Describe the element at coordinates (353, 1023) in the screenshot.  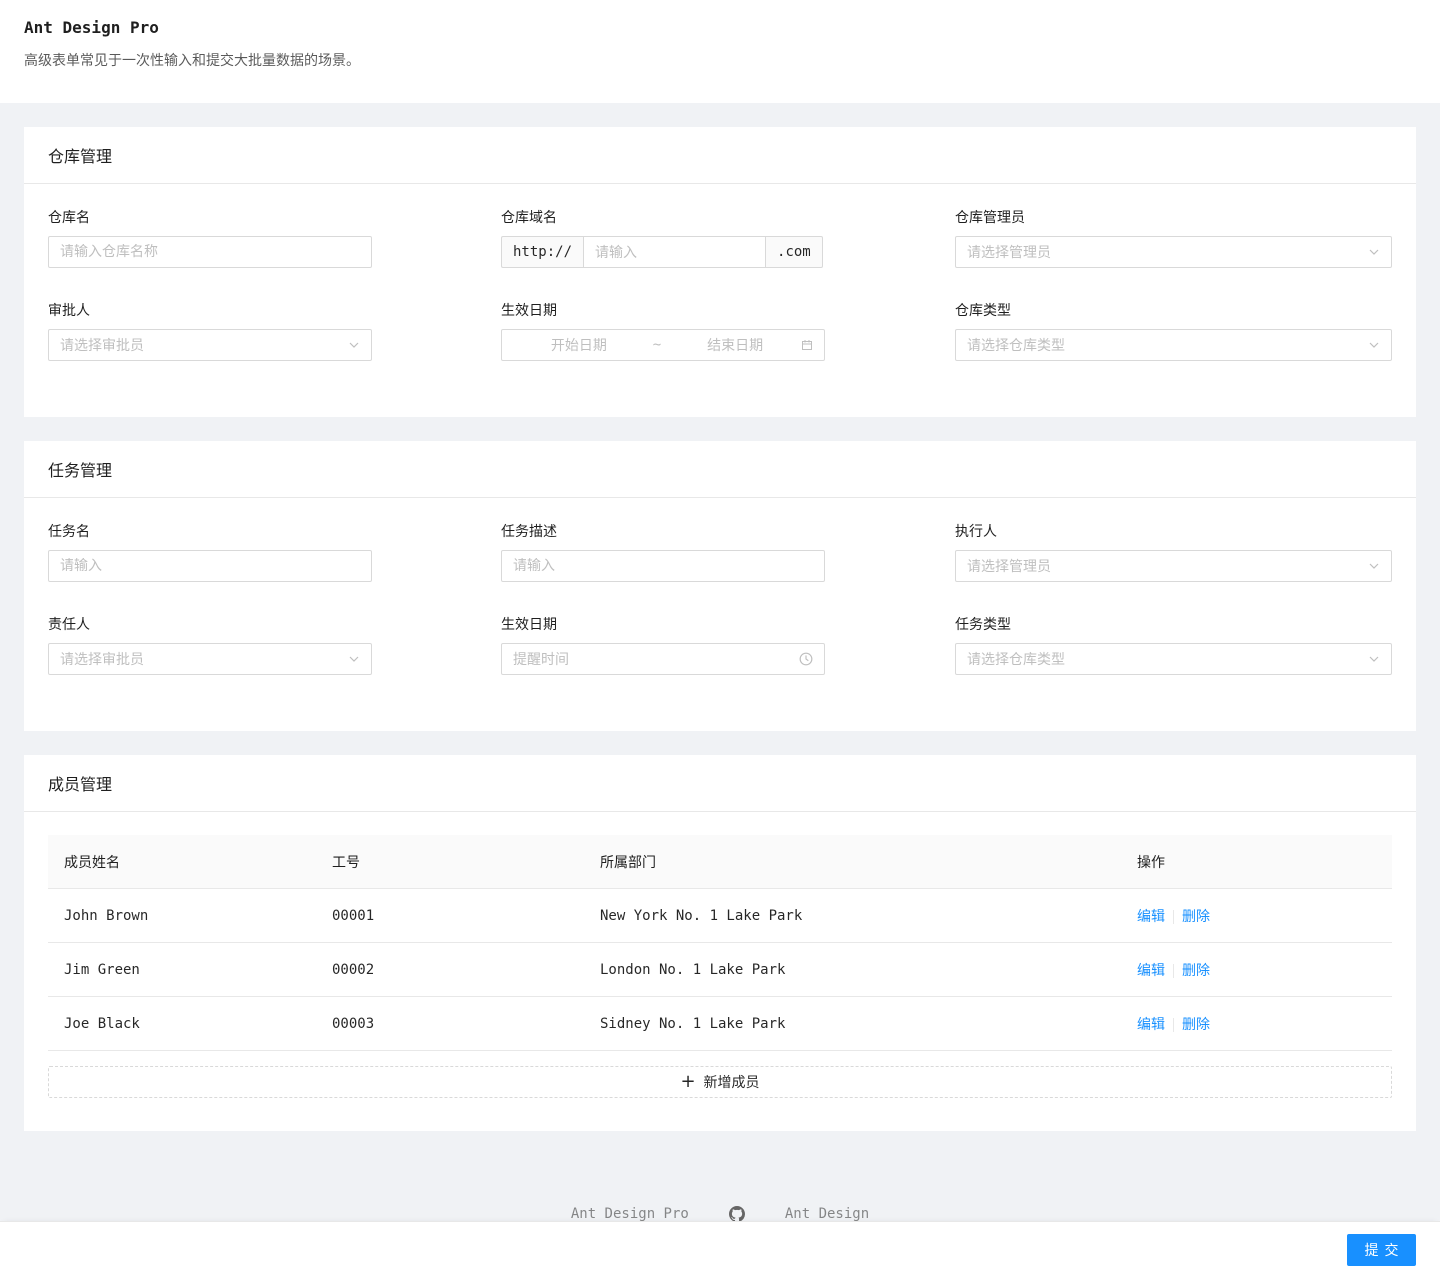
I see `member-id: 00003` at that location.